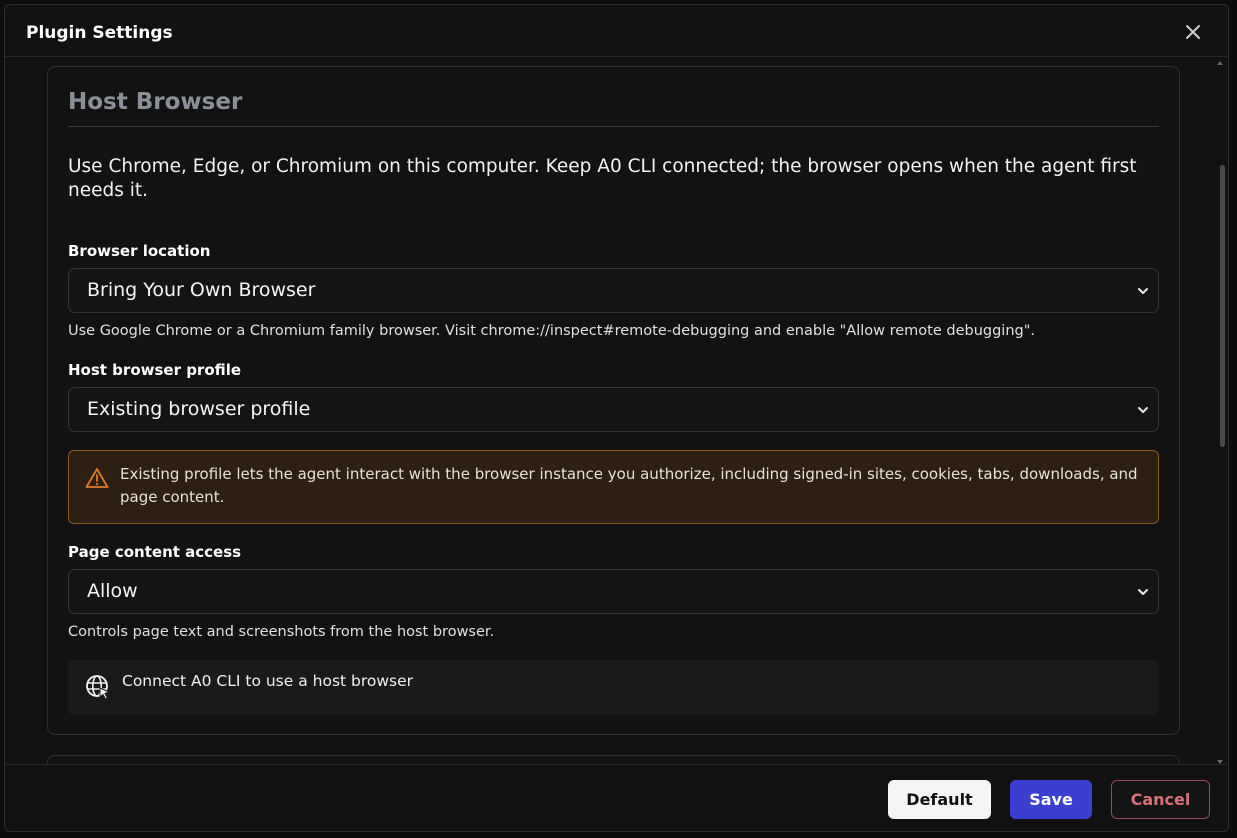  I want to click on globe-cursor-icon, so click(98, 687).